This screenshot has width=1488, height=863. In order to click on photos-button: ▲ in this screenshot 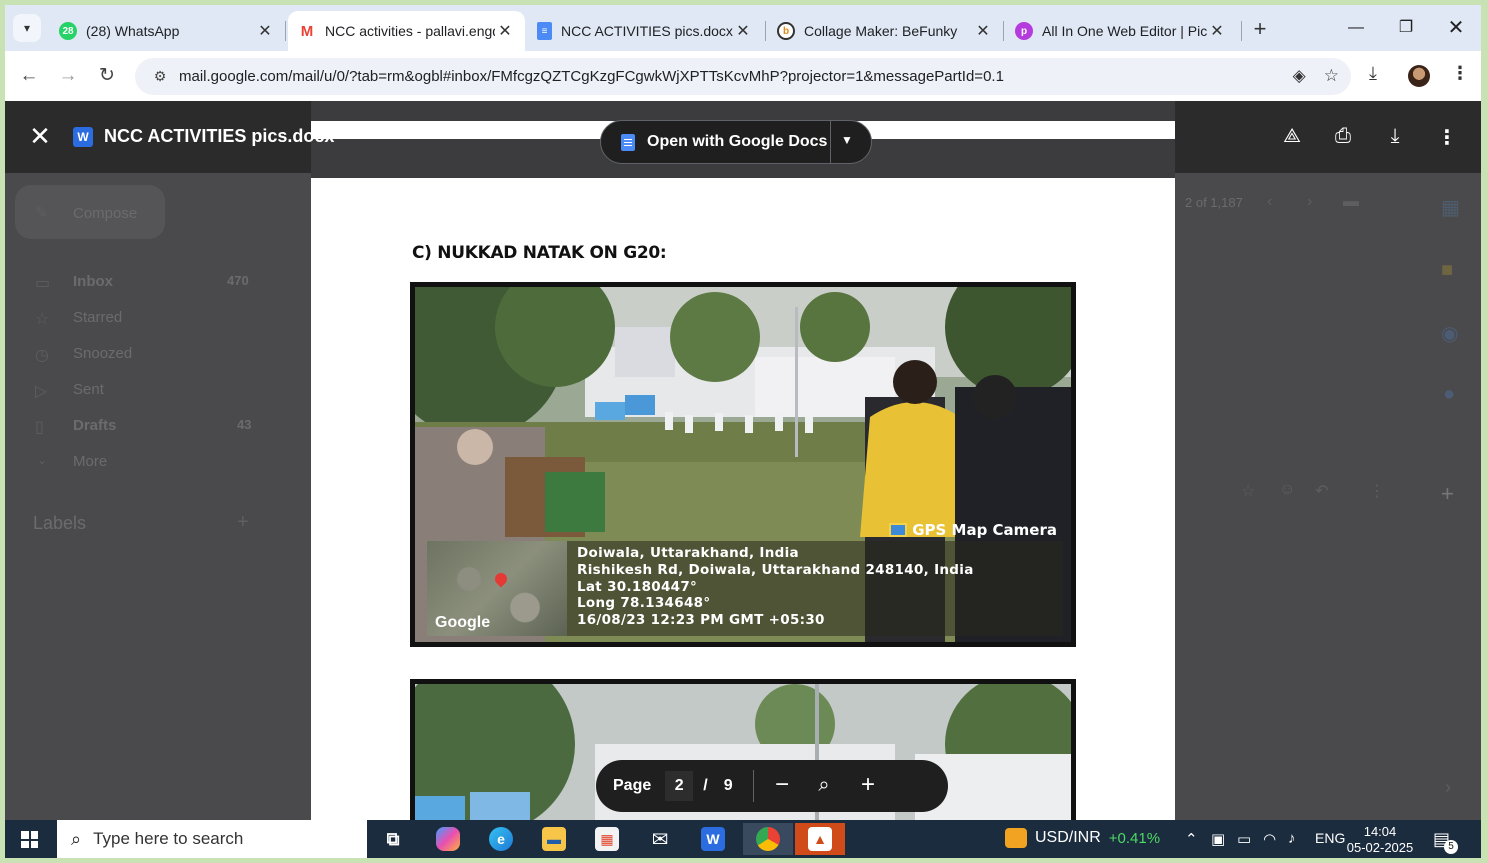, I will do `click(820, 839)`.